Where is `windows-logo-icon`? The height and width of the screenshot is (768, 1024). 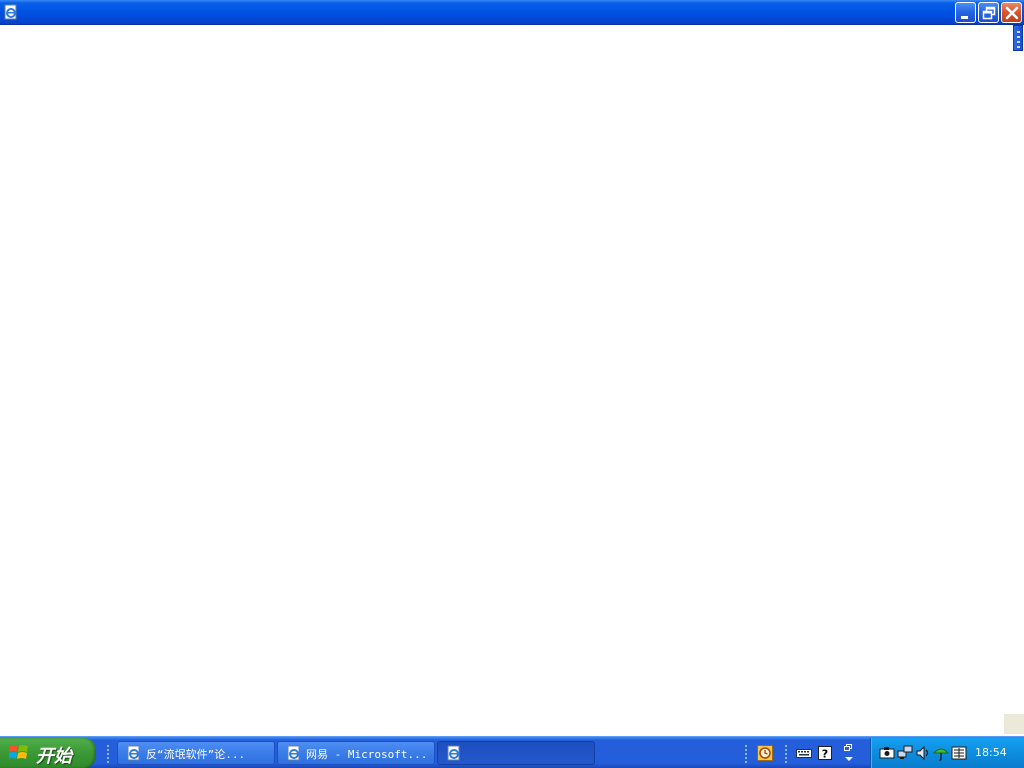
windows-logo-icon is located at coordinates (18, 752).